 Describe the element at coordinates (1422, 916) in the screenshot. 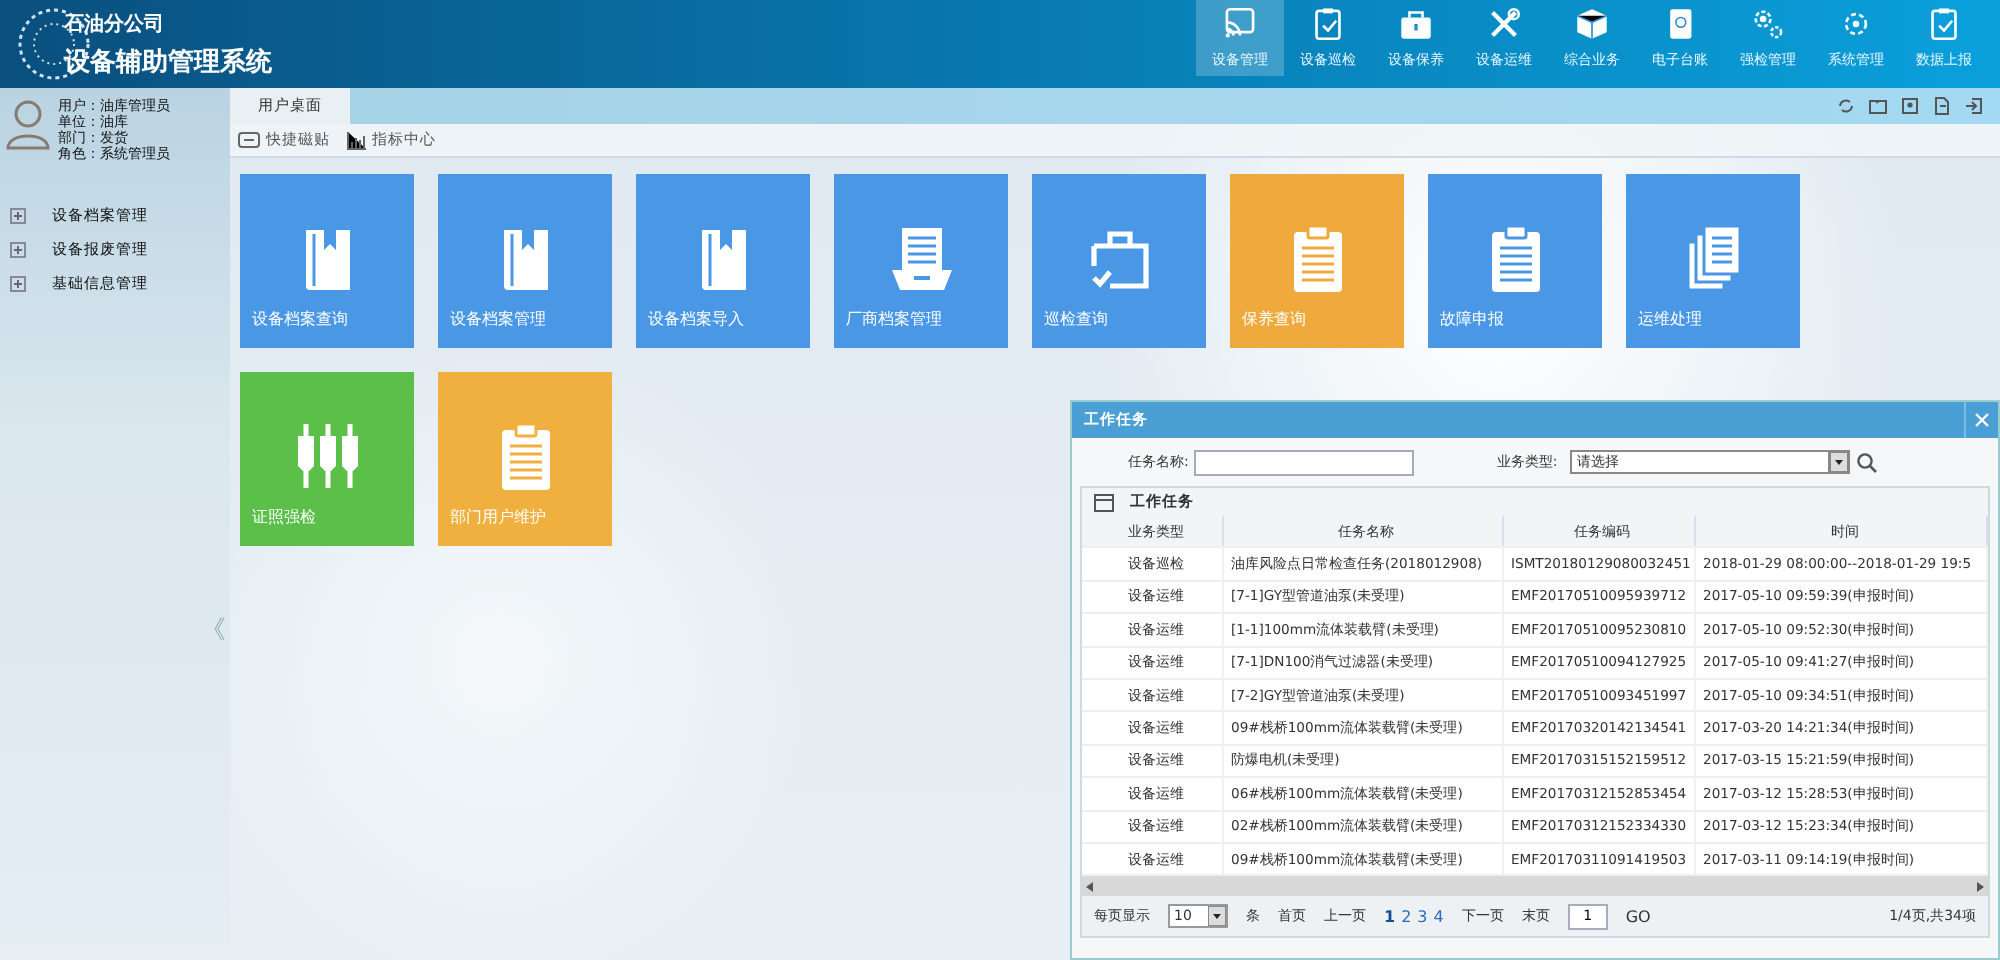

I see `page-link: 3` at that location.